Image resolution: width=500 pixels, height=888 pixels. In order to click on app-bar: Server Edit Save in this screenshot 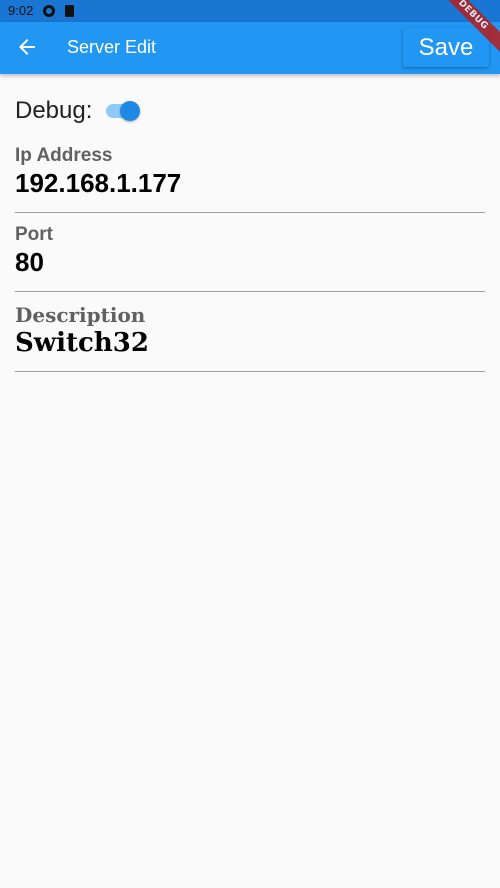, I will do `click(250, 48)`.